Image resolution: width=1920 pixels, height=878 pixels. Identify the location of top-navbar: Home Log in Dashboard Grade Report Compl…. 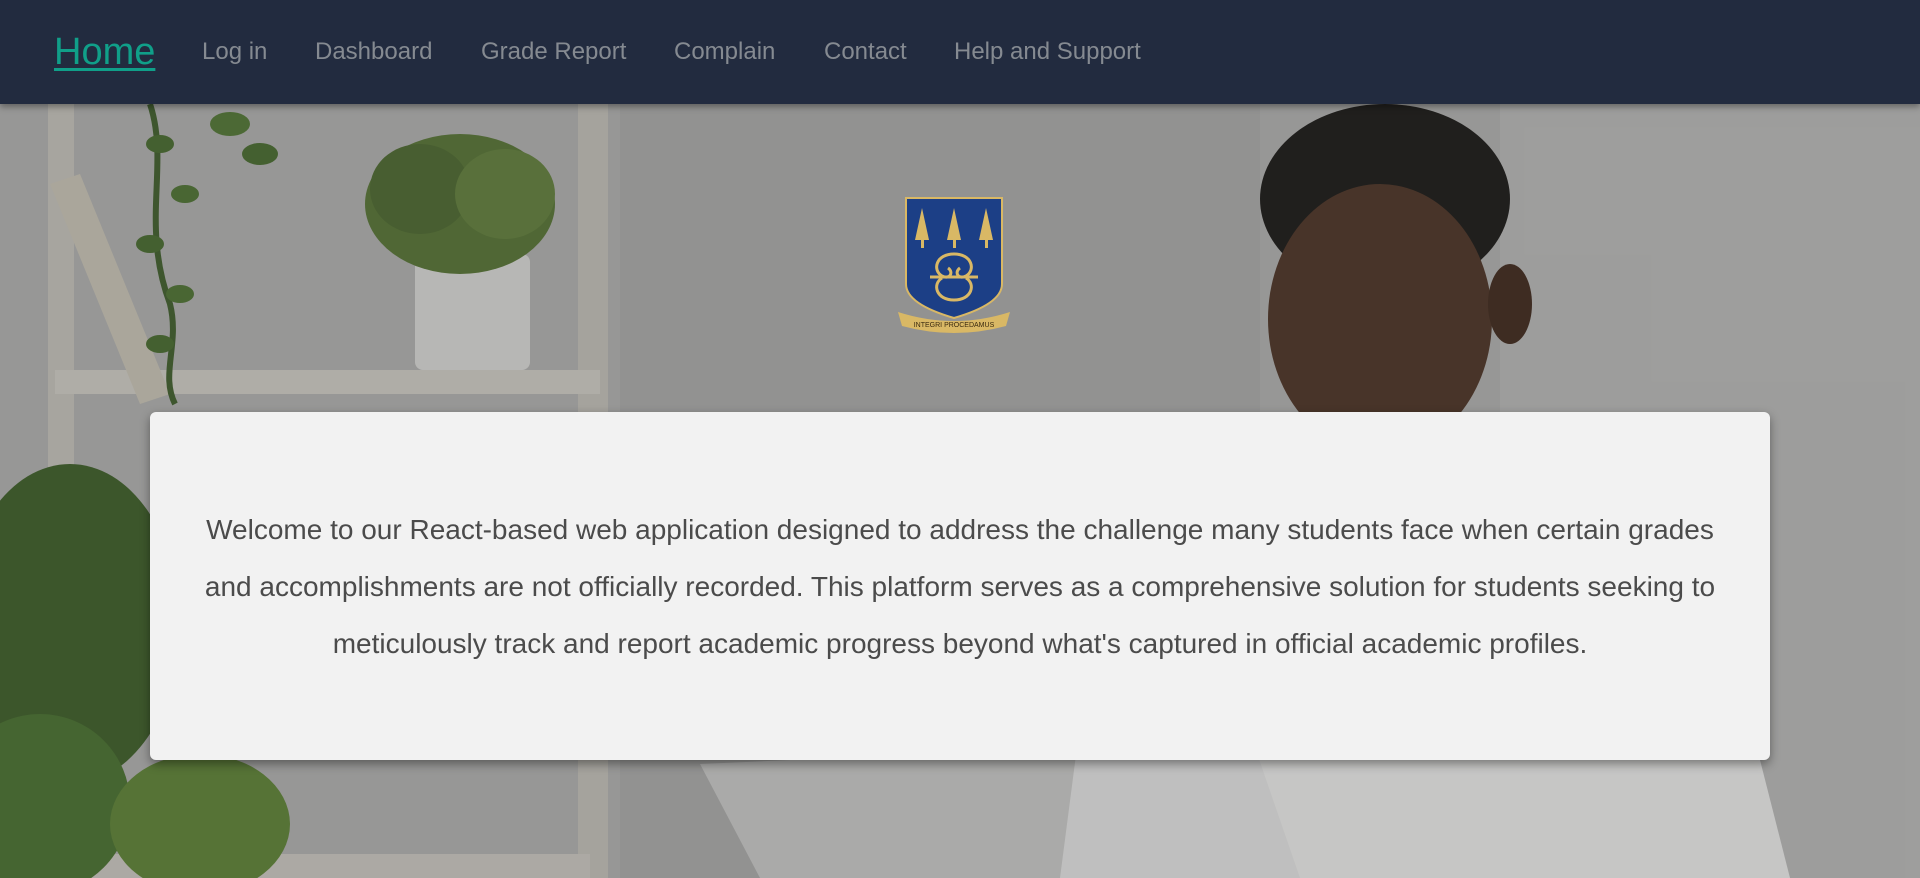
(960, 52).